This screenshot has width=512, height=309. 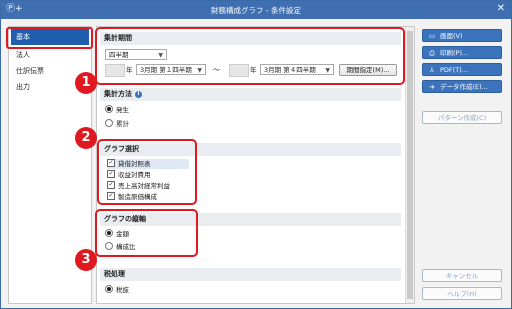 I want to click on annotation-frame-nav, so click(x=49, y=38).